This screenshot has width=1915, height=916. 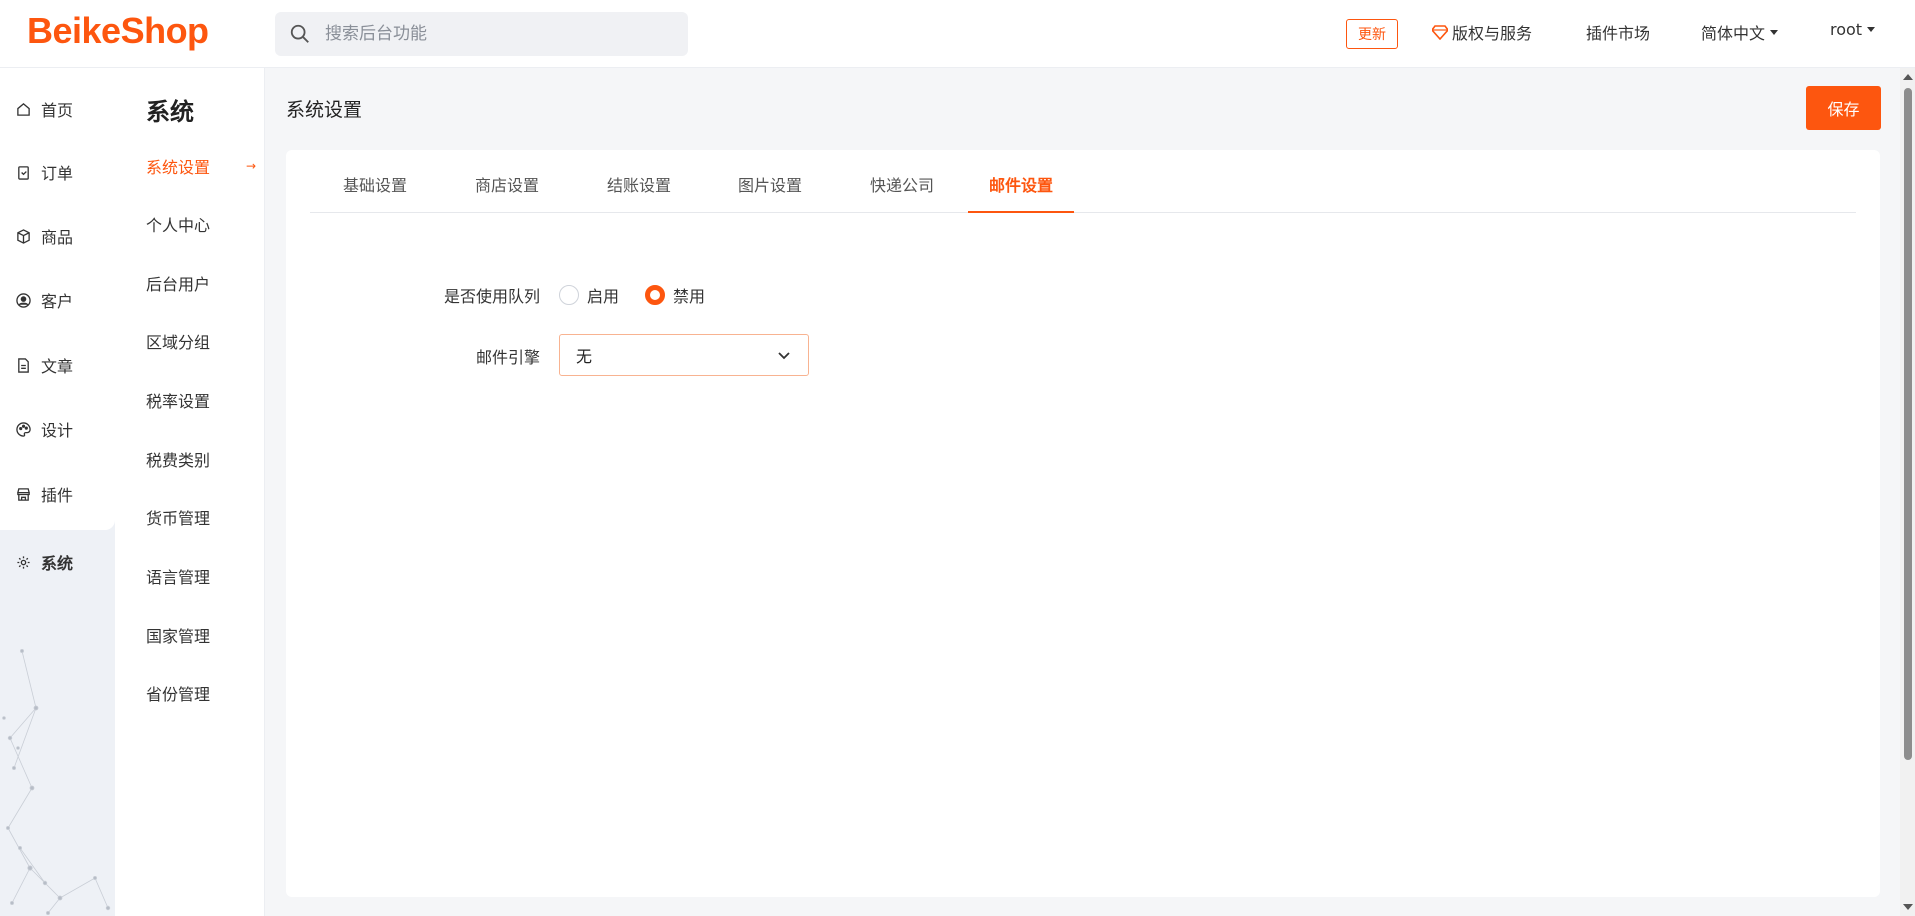 What do you see at coordinates (178, 225) in the screenshot?
I see `submenu-item-label: 个人中心` at bounding box center [178, 225].